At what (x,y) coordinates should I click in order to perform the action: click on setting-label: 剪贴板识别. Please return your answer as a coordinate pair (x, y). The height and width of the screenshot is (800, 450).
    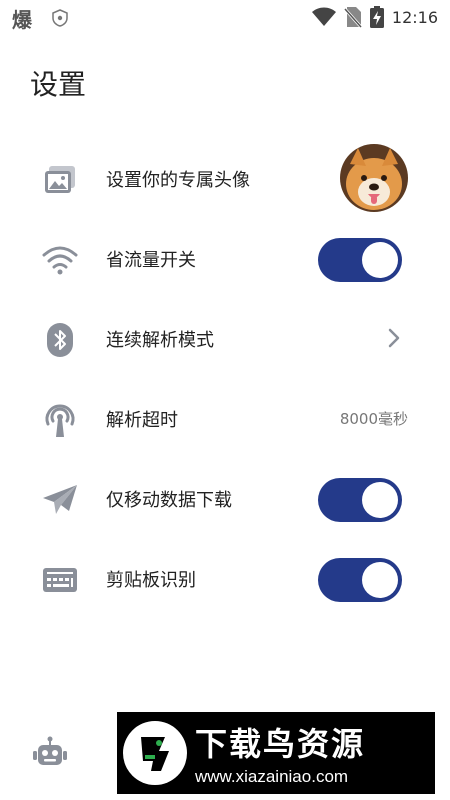
    Looking at the image, I should click on (151, 580).